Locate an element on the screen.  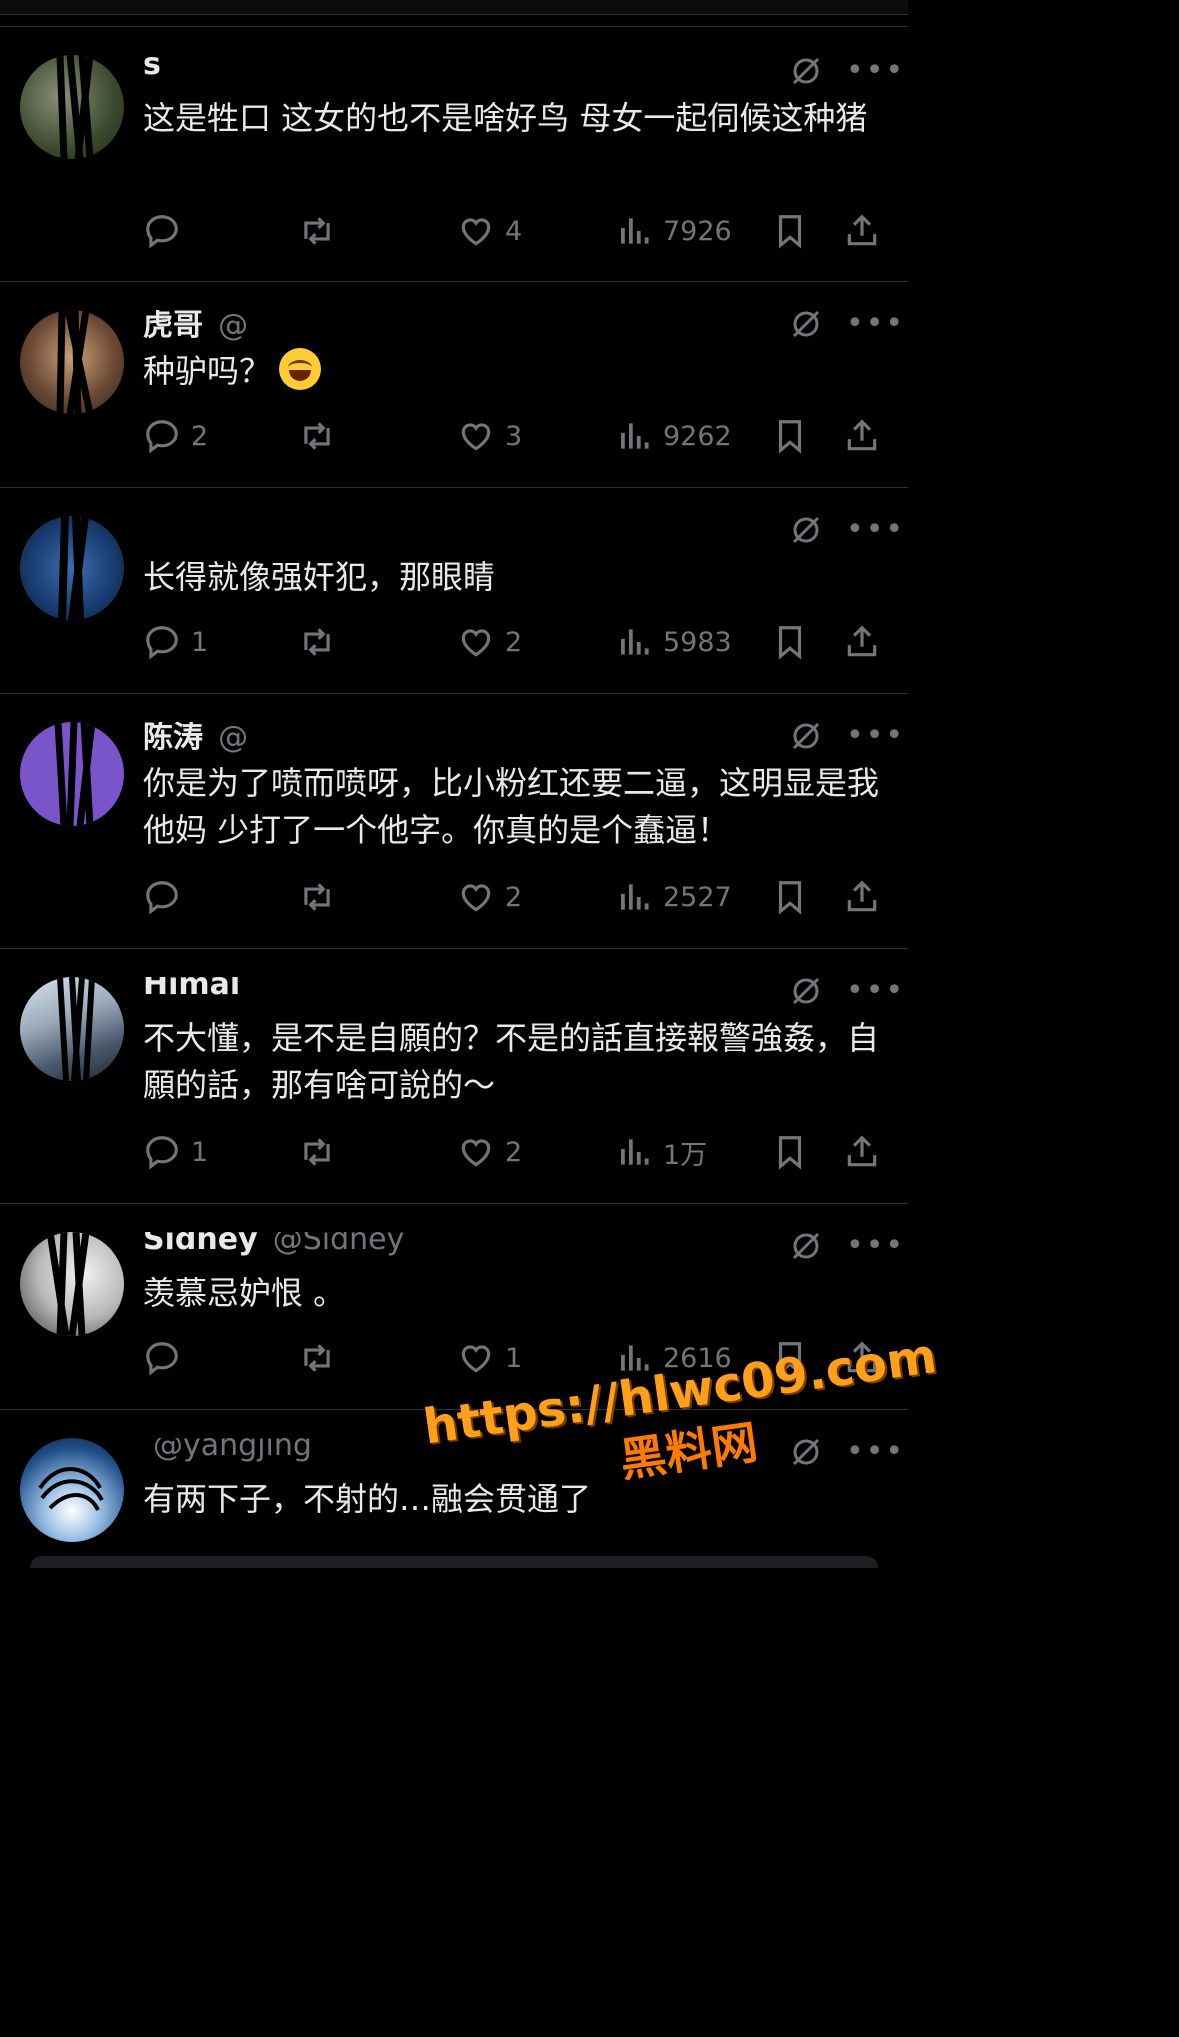
view-count: 2527 is located at coordinates (697, 897).